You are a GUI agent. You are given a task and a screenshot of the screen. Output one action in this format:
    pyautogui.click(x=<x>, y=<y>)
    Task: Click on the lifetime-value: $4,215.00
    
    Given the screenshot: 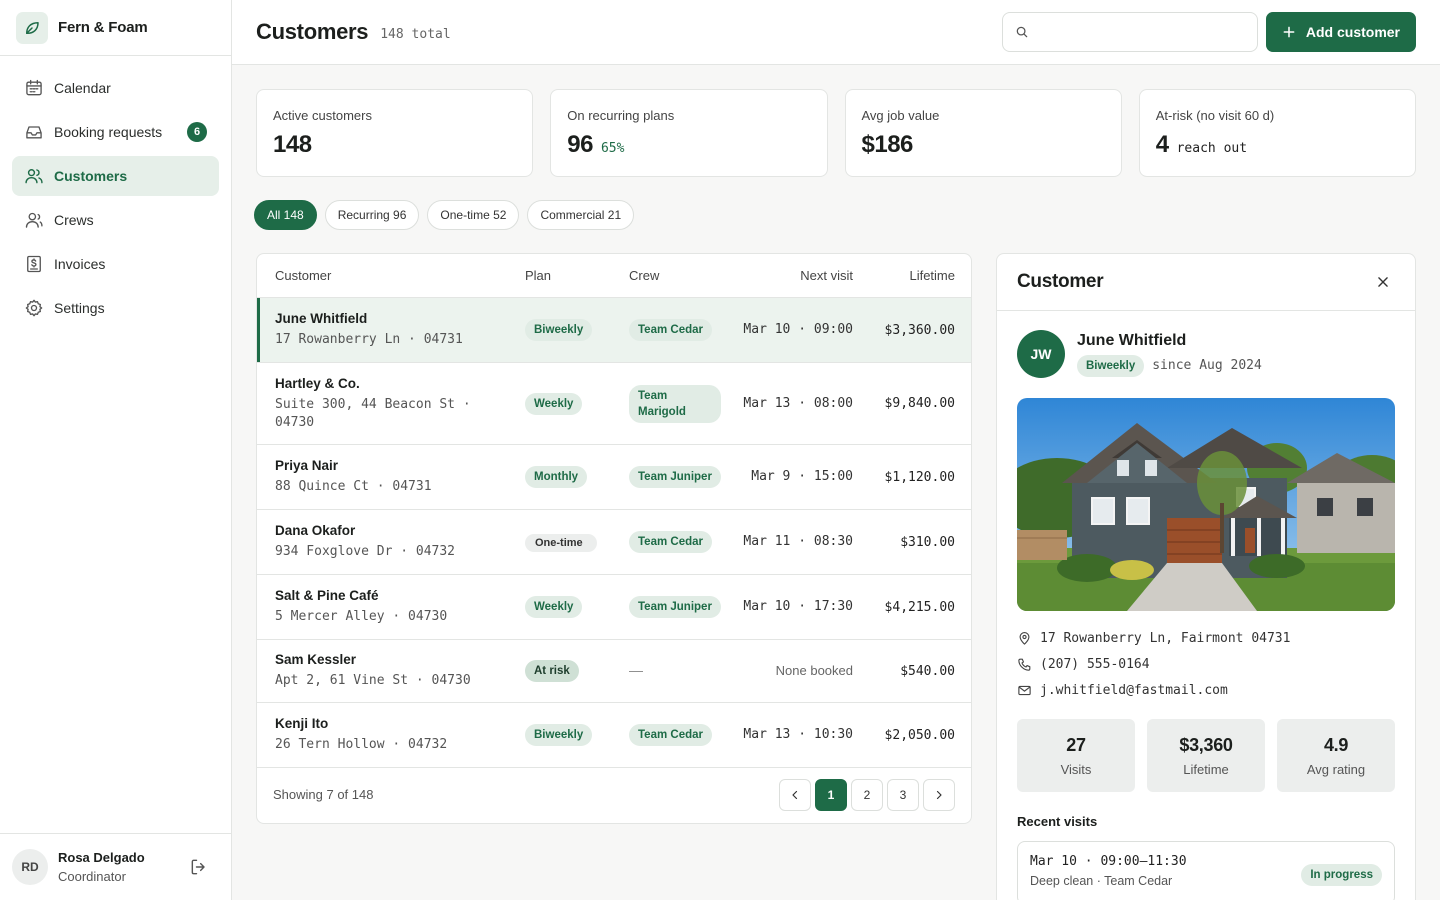 What is the action you would take?
    pyautogui.click(x=919, y=607)
    